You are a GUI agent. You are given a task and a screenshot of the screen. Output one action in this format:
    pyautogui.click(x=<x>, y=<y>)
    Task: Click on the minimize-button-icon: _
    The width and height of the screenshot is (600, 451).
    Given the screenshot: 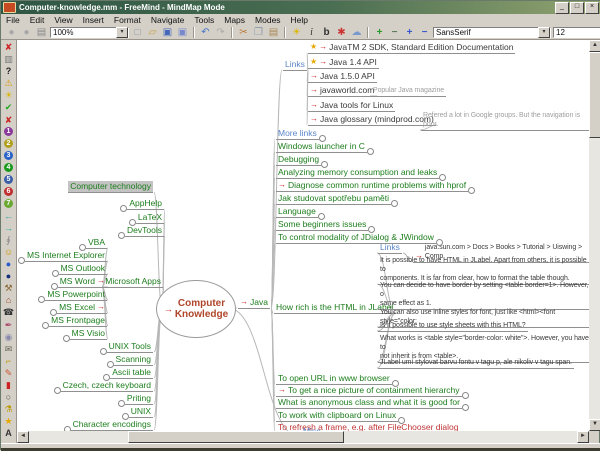 What is the action you would take?
    pyautogui.click(x=562, y=7)
    